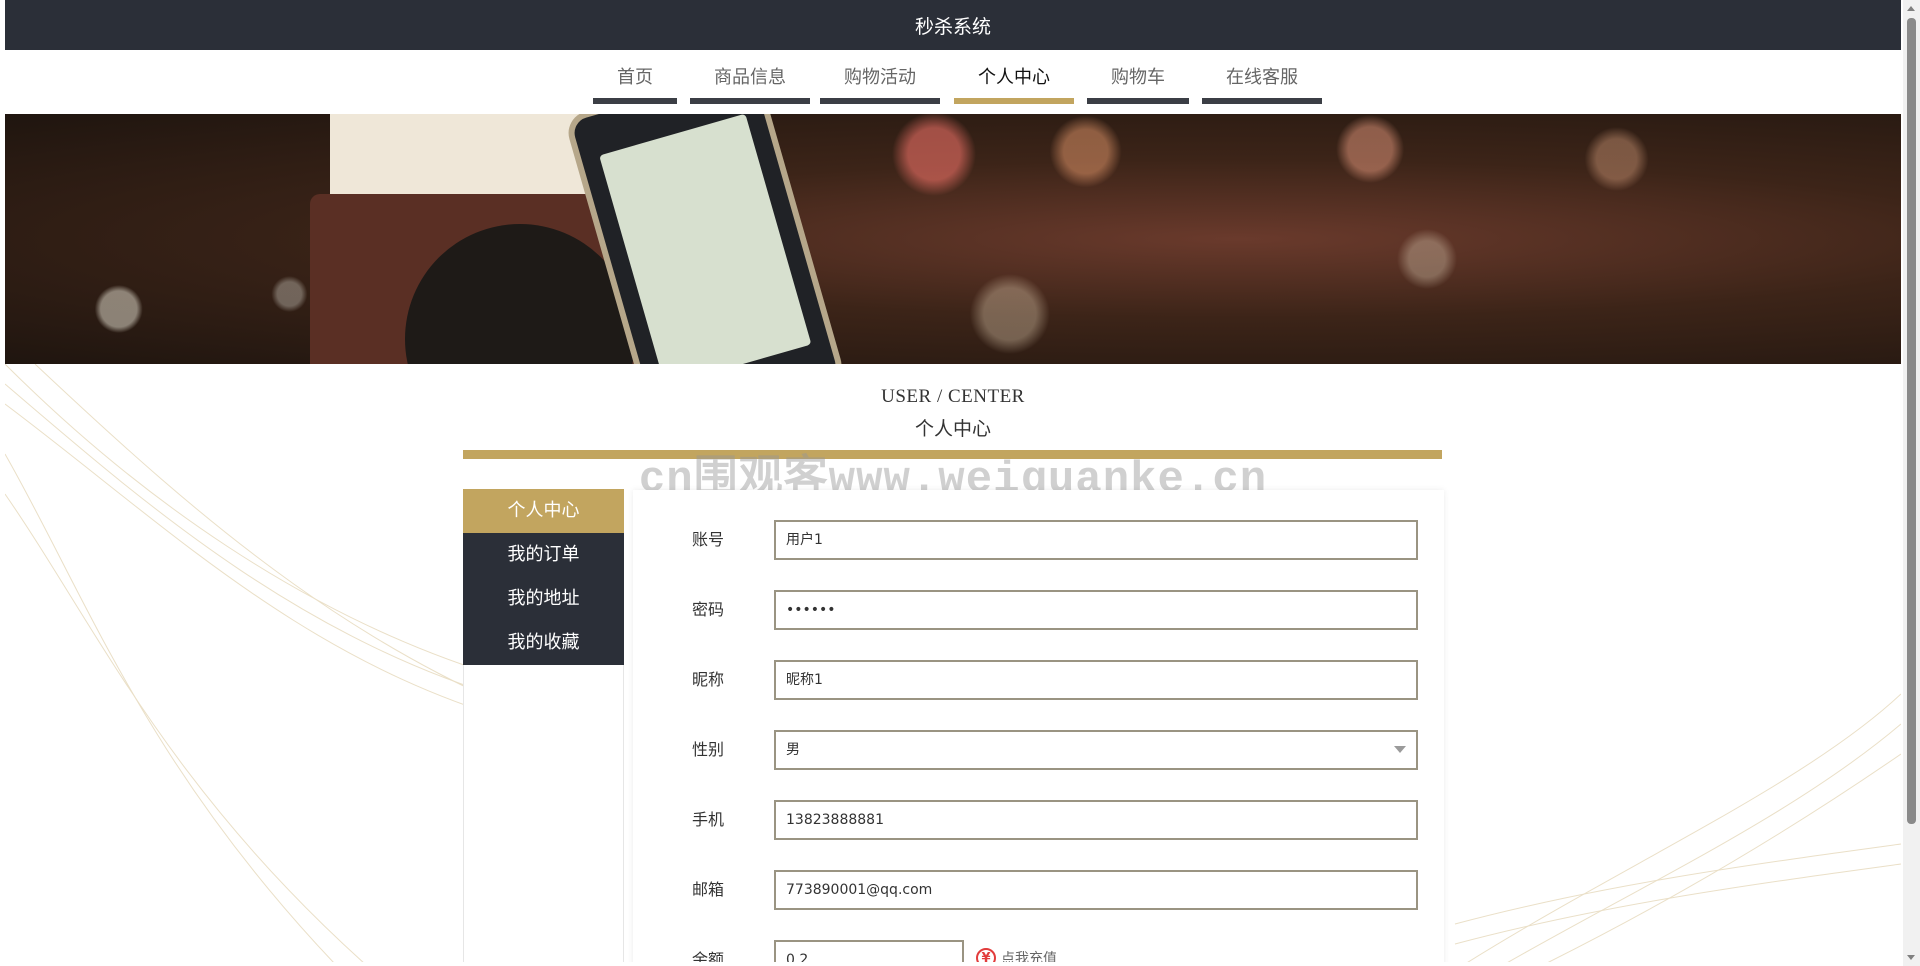 The height and width of the screenshot is (966, 1920). I want to click on nav-label: 个人中心, so click(1014, 77).